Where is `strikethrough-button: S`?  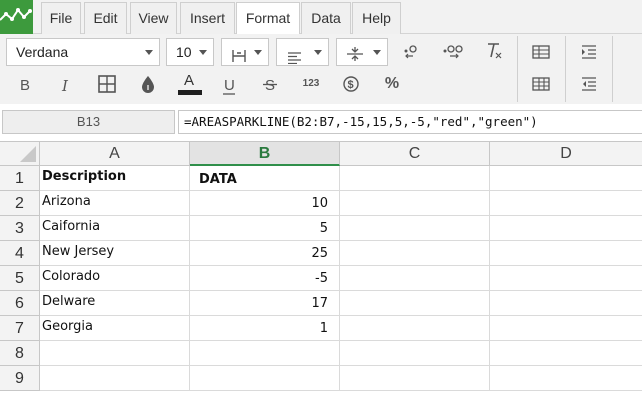 strikethrough-button: S is located at coordinates (270, 85).